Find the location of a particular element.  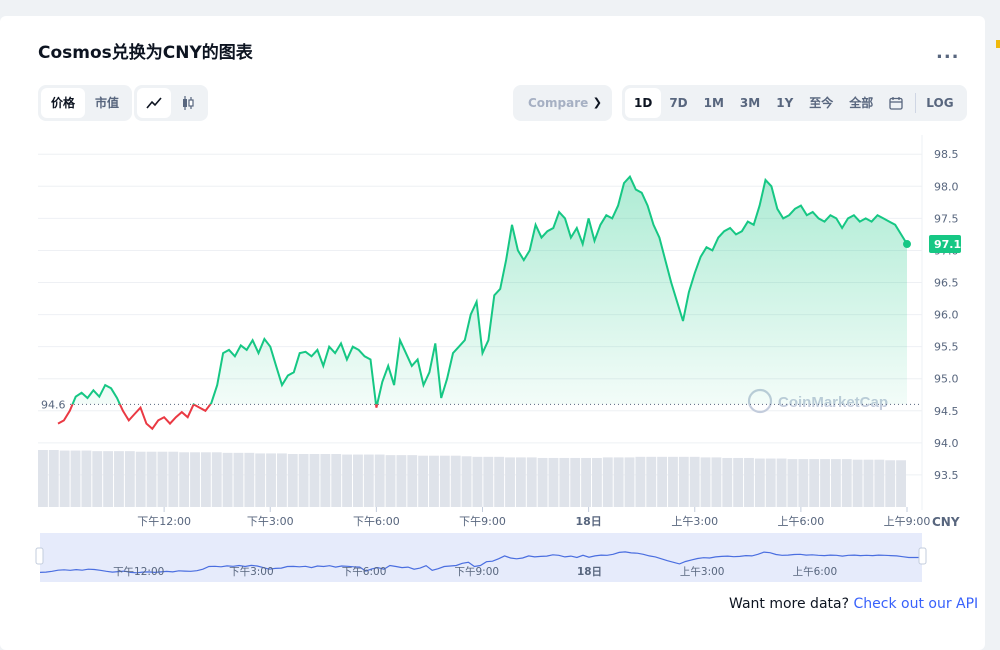

y-tick-label: 94.5 is located at coordinates (946, 411).